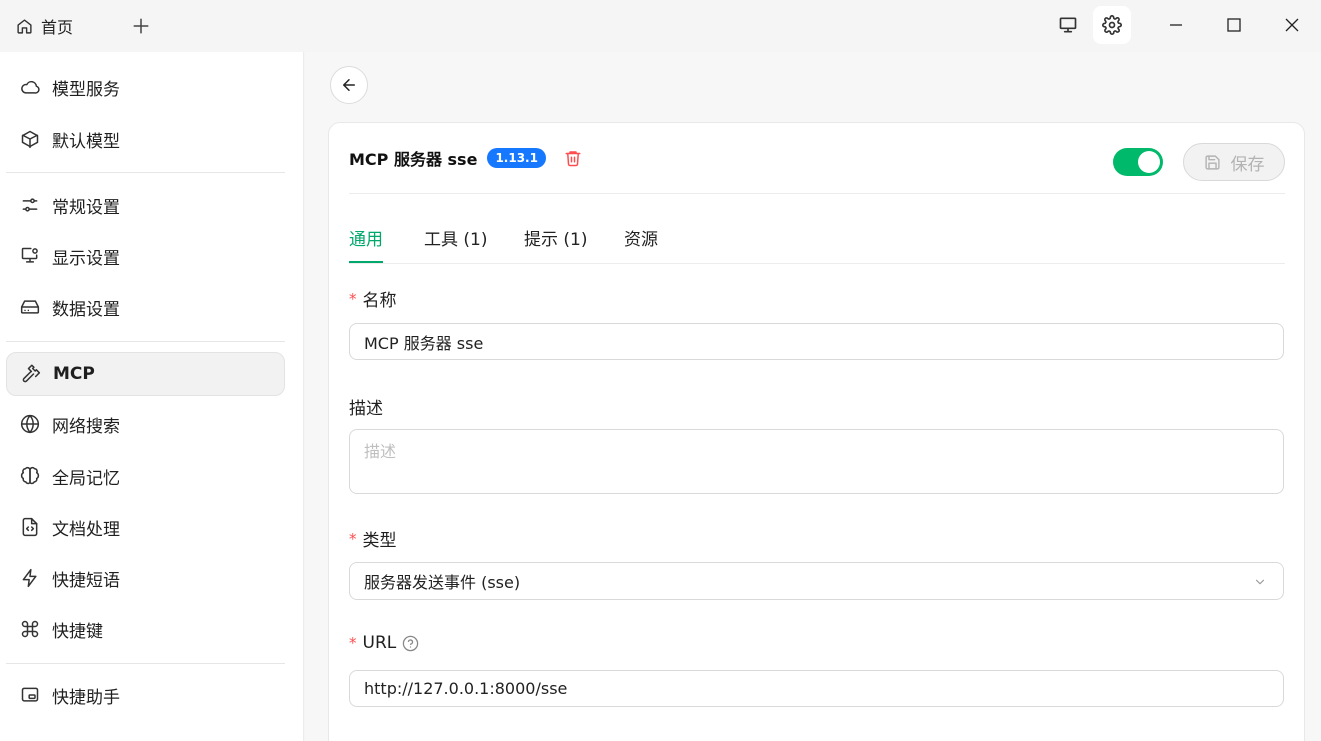  I want to click on tab-resources: 资源, so click(641, 244).